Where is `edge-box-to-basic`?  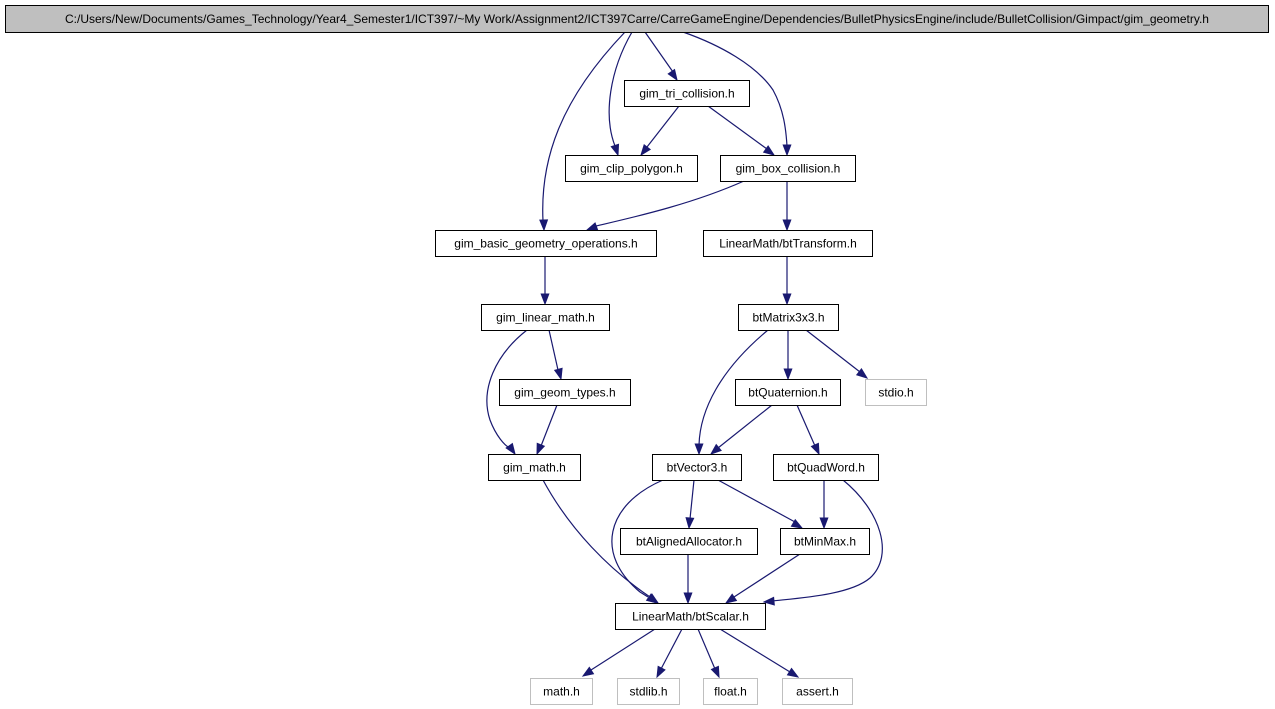 edge-box-to-basic is located at coordinates (665, 205).